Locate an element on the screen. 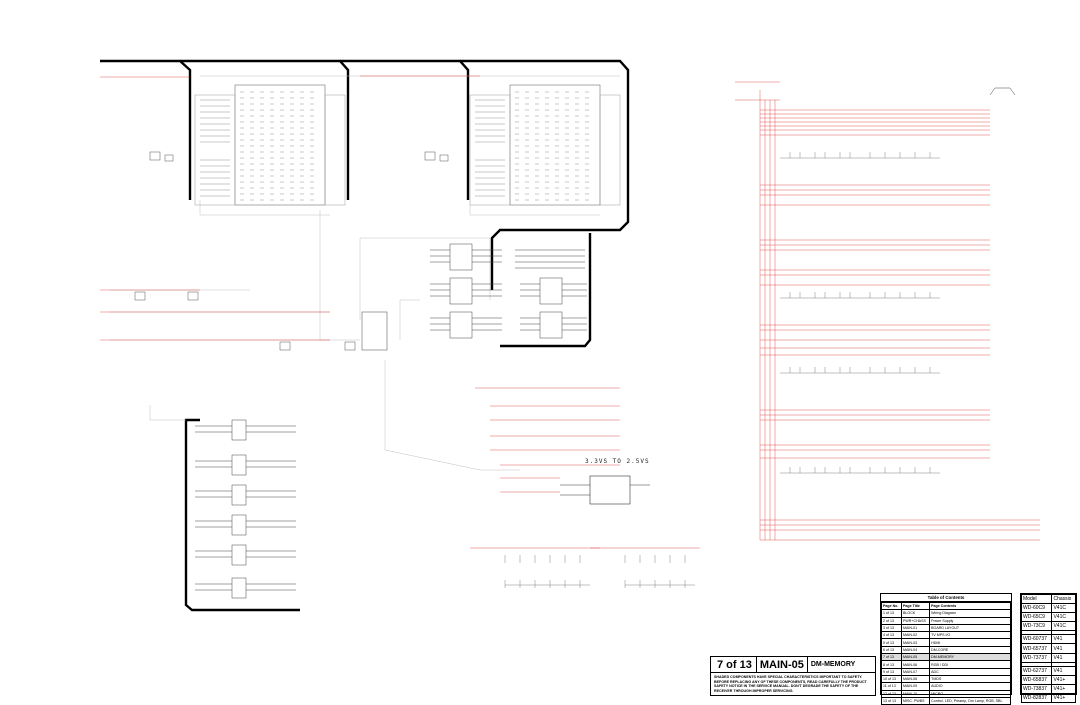 This screenshot has width=1080, height=705. model-row: WD-65737 V41 is located at coordinates (1048, 648).